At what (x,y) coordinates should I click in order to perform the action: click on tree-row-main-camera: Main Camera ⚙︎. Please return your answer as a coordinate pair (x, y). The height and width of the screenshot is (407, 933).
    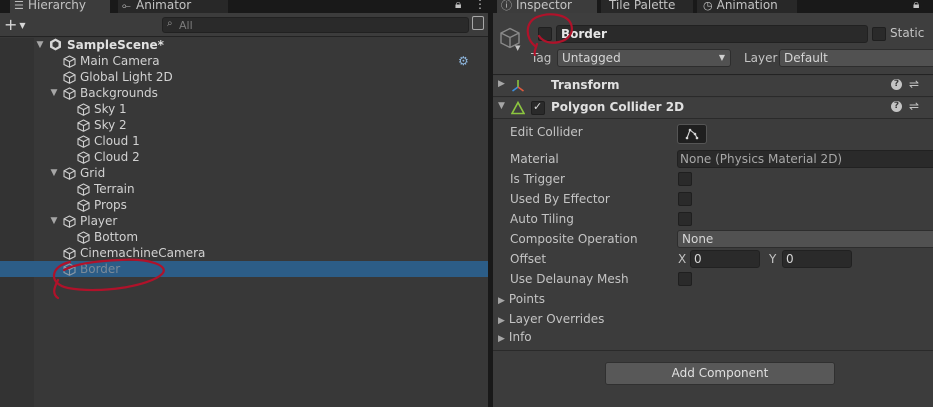
    Looking at the image, I should click on (244, 61).